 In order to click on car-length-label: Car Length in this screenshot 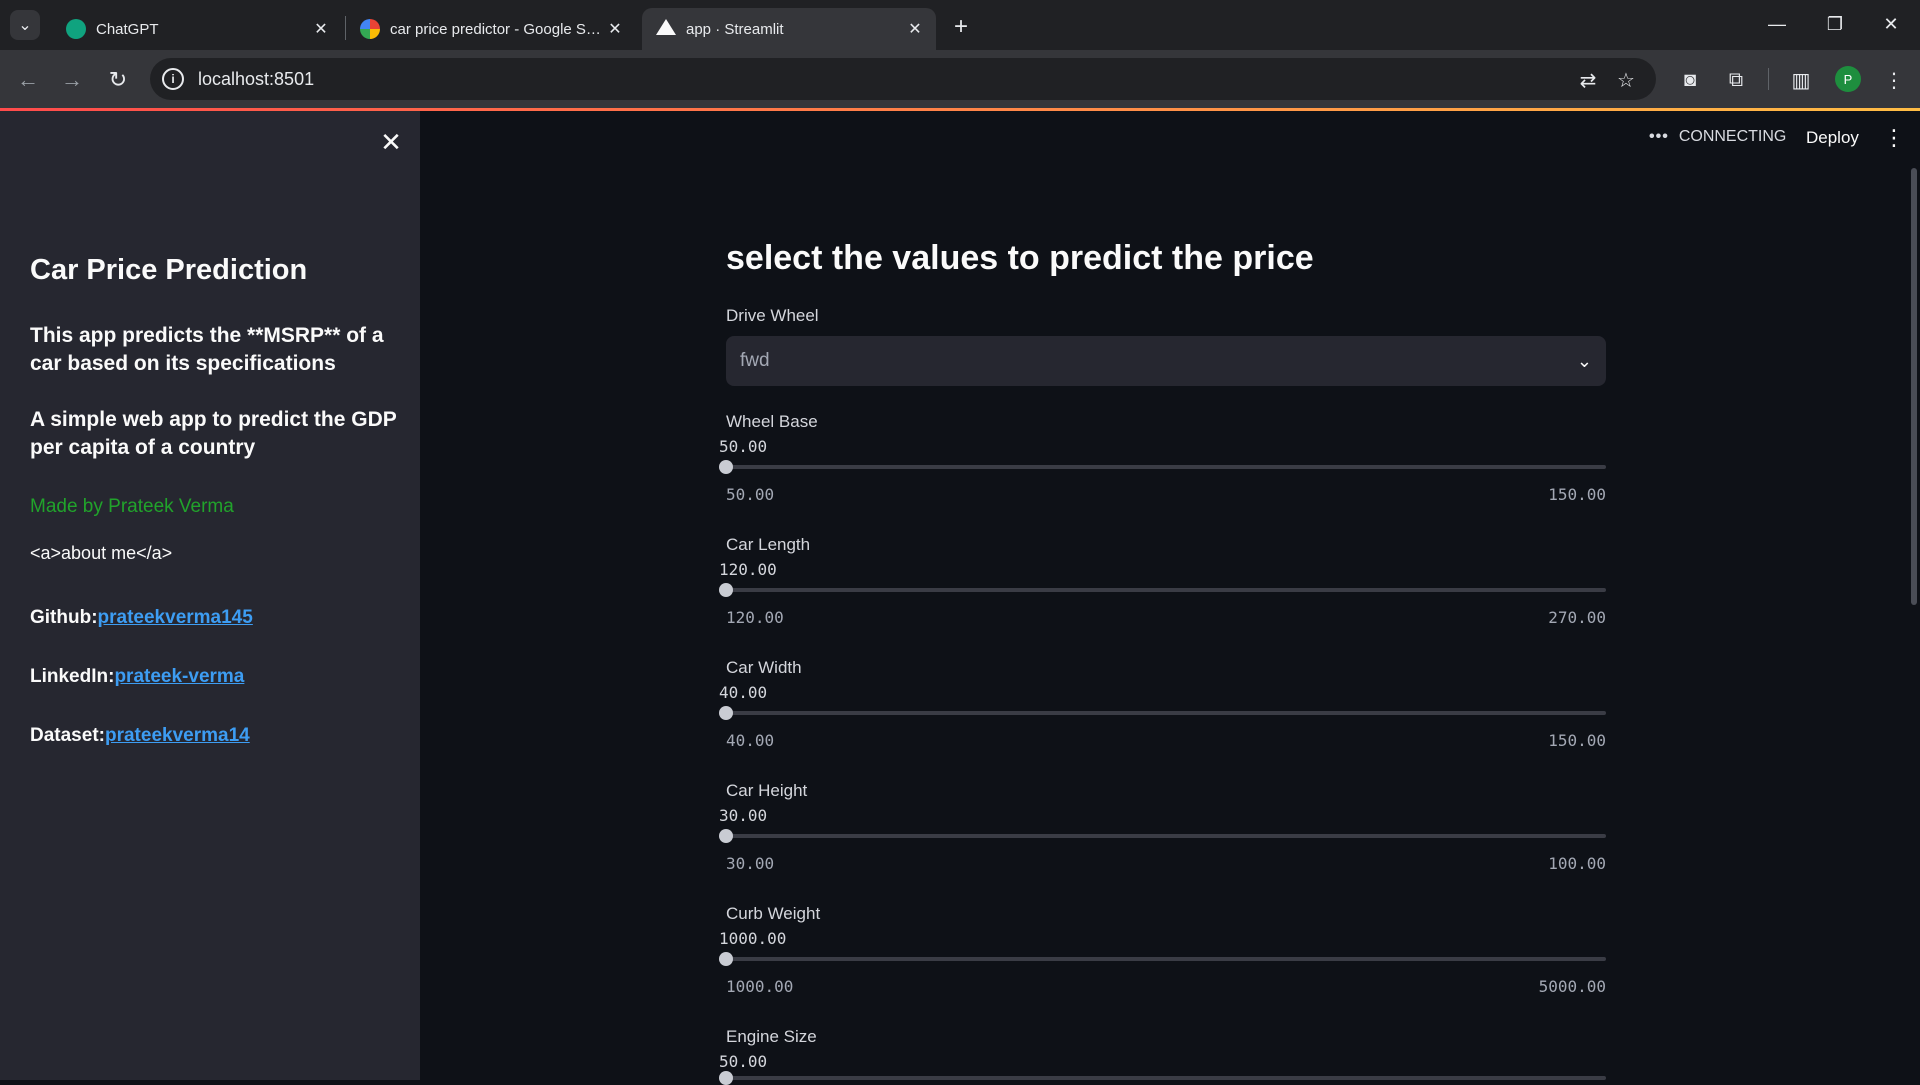, I will do `click(768, 544)`.